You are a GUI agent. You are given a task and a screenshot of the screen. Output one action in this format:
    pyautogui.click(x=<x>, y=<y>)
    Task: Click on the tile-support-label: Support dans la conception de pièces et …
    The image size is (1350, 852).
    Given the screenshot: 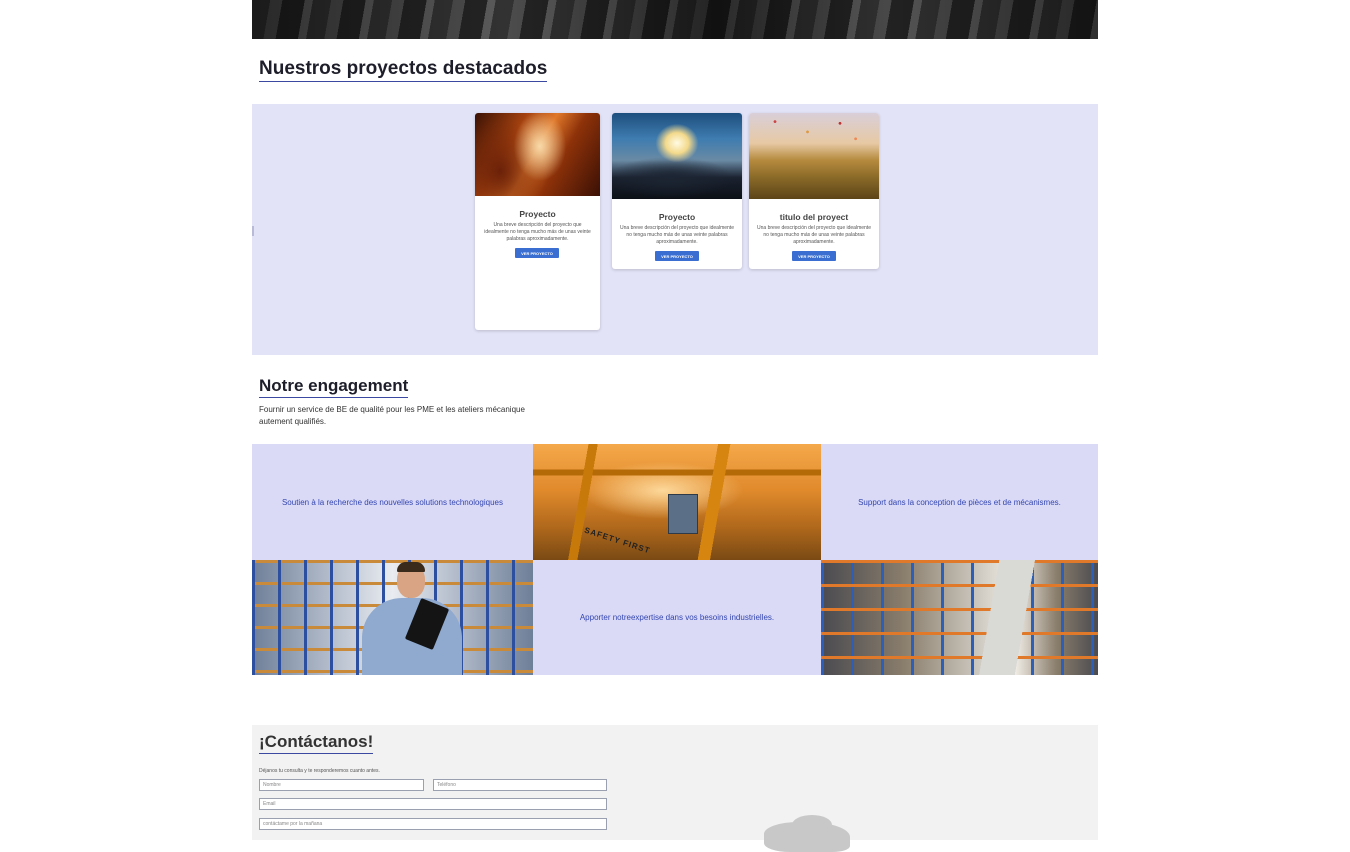 What is the action you would take?
    pyautogui.click(x=959, y=502)
    